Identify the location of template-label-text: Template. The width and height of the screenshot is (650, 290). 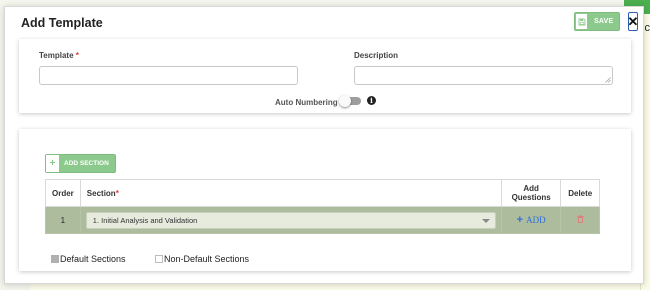
(56, 55).